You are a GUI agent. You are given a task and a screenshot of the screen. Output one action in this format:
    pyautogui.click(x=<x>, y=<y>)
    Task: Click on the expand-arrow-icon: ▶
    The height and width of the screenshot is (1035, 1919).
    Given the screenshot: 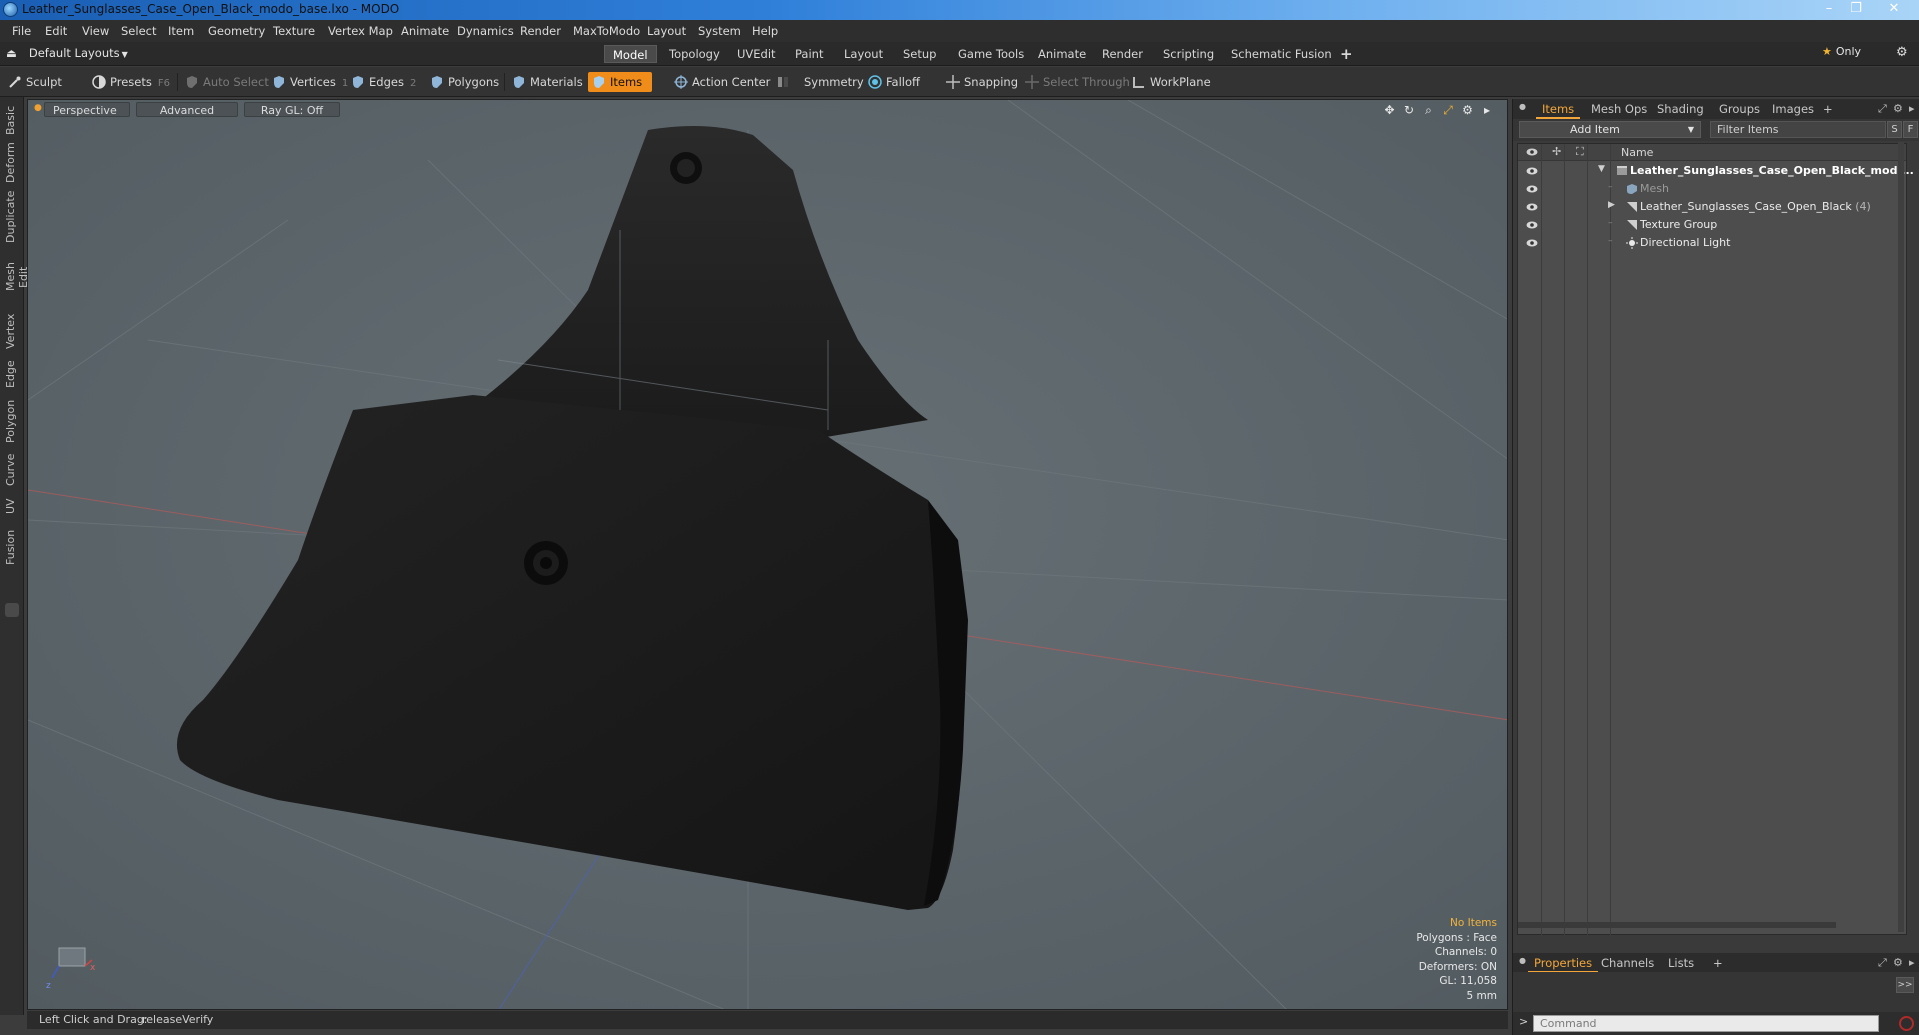 What is the action you would take?
    pyautogui.click(x=1611, y=205)
    